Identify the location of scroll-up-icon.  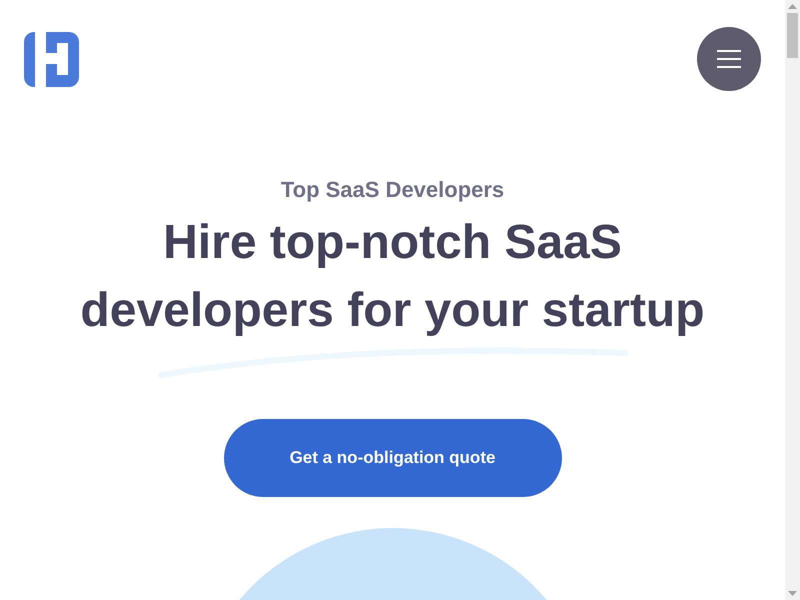
(792, 6).